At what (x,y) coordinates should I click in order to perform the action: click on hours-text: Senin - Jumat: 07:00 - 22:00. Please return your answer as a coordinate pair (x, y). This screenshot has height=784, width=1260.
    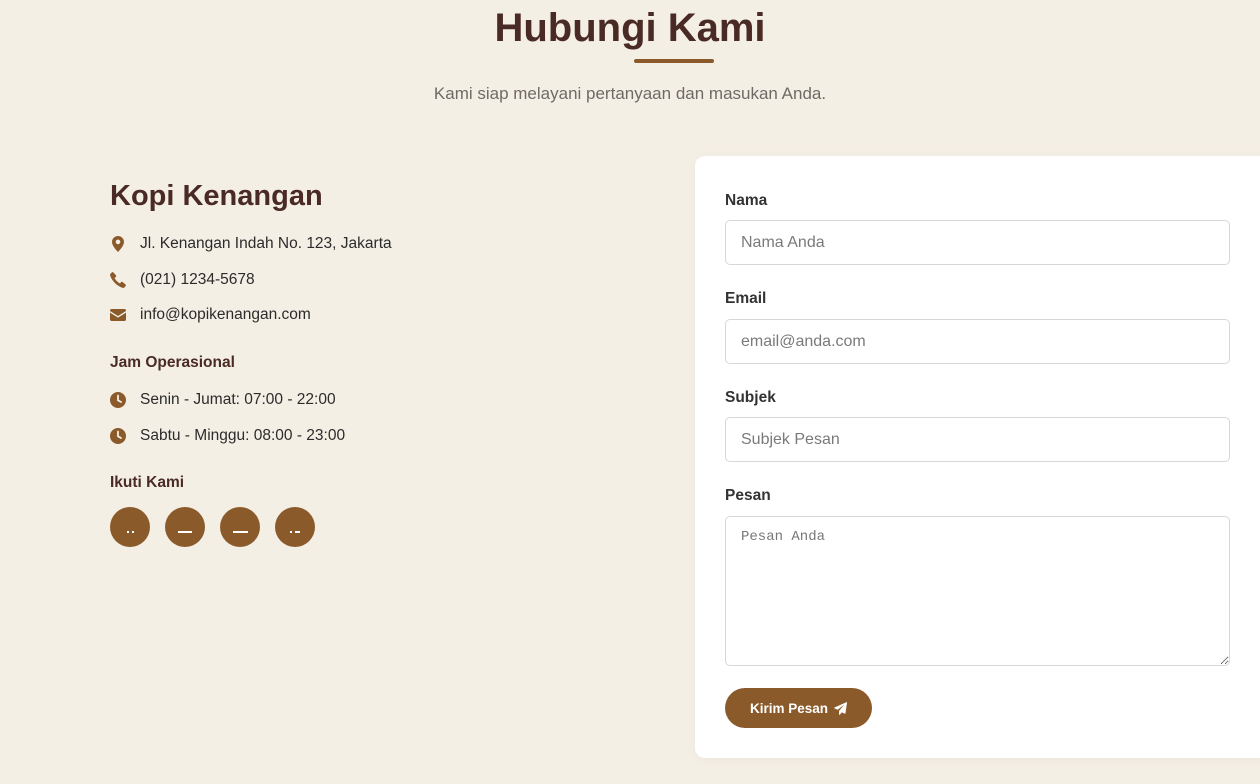
    Looking at the image, I should click on (238, 399).